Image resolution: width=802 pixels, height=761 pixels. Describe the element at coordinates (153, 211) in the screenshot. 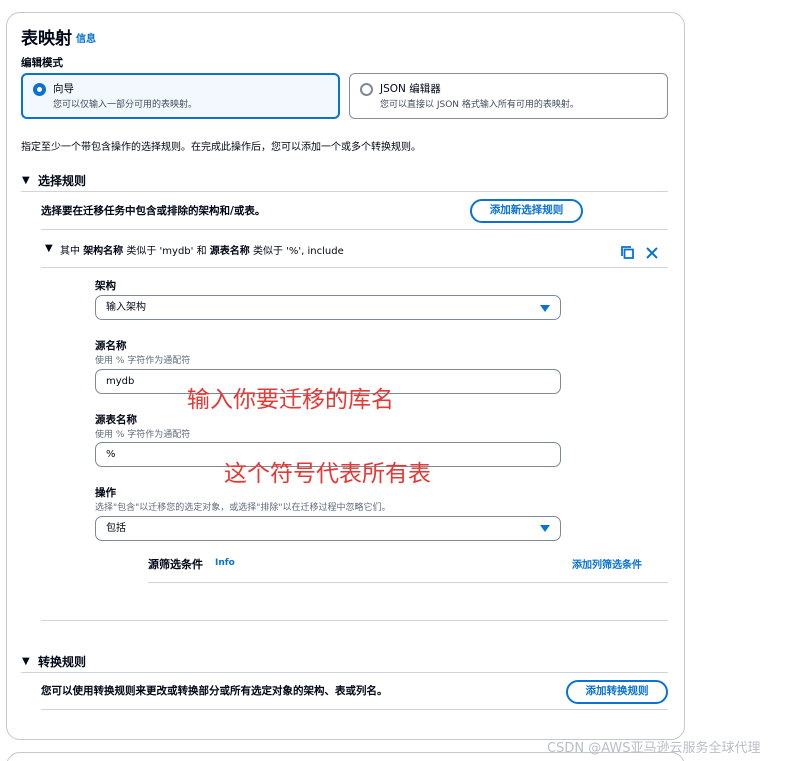

I see `selection-rules-desc: 选择要在迁移任务中包含或排除的架构和/或表。` at that location.